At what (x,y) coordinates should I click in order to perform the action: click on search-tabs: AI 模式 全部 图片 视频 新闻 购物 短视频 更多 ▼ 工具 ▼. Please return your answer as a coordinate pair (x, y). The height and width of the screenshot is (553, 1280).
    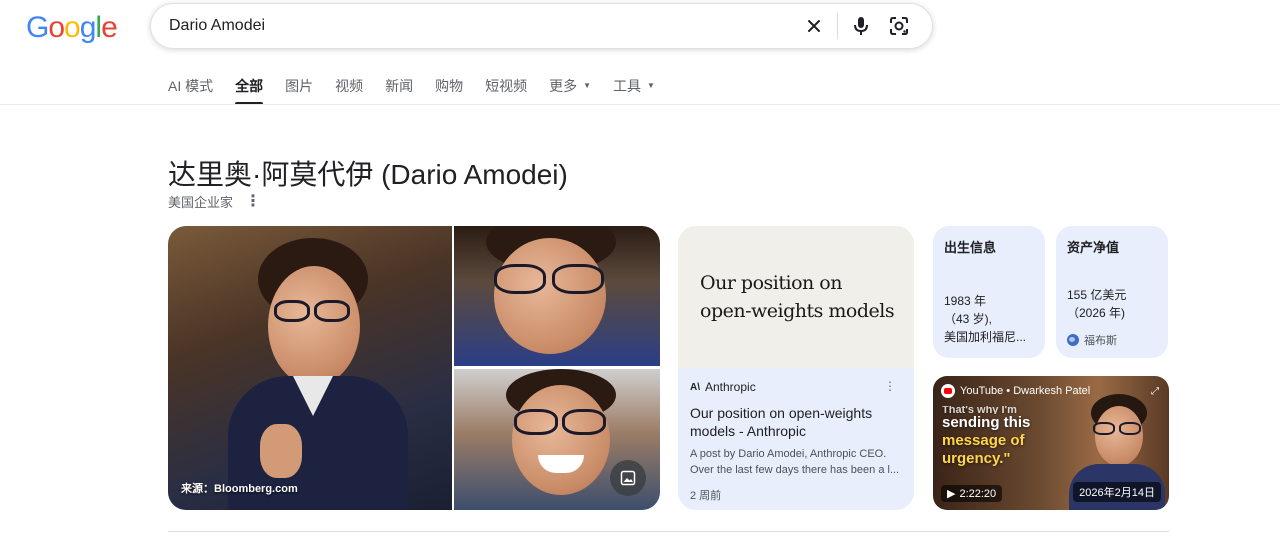
    Looking at the image, I should click on (422, 90).